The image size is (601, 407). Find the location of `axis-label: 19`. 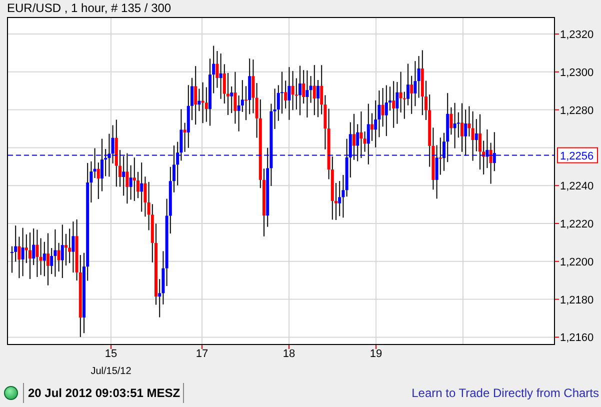

axis-label: 19 is located at coordinates (376, 354).